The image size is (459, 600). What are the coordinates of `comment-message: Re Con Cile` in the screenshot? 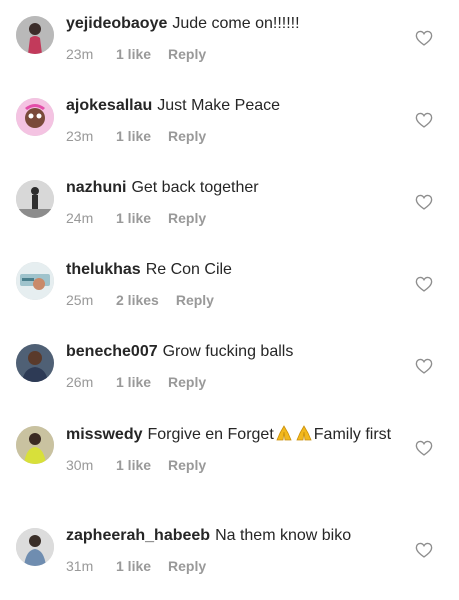 It's located at (188, 269).